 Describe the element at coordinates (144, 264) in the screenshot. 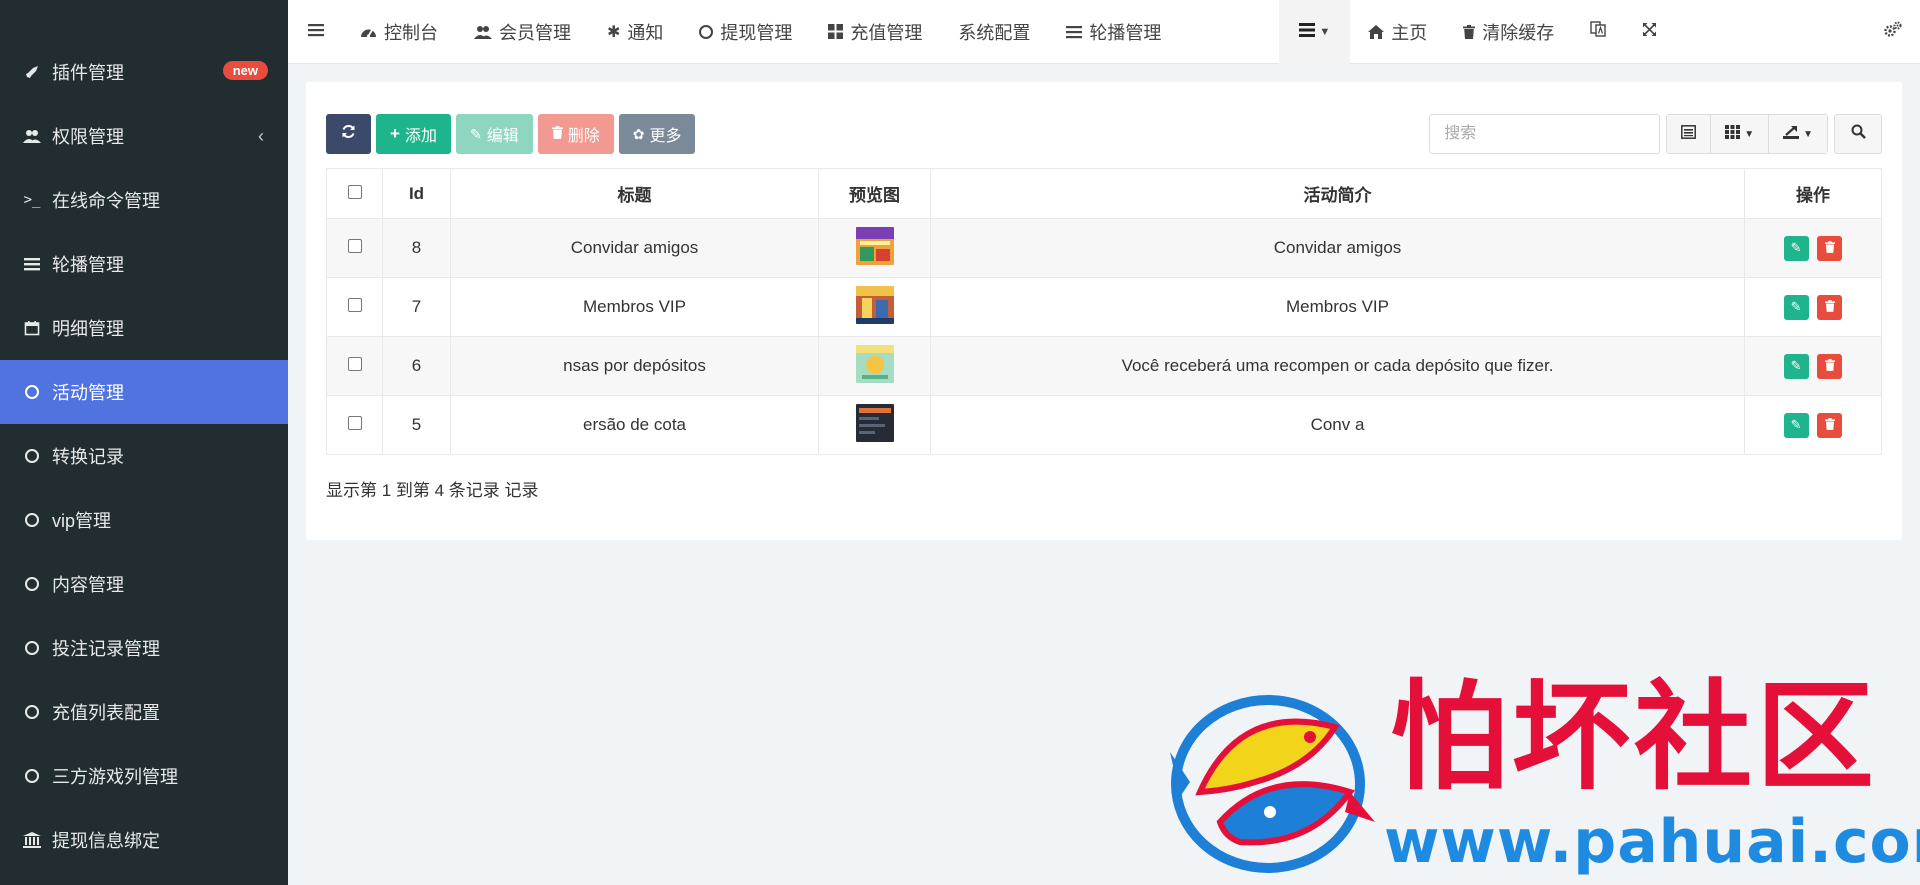

I see `sidebar-item-carousel: 轮播管理` at that location.